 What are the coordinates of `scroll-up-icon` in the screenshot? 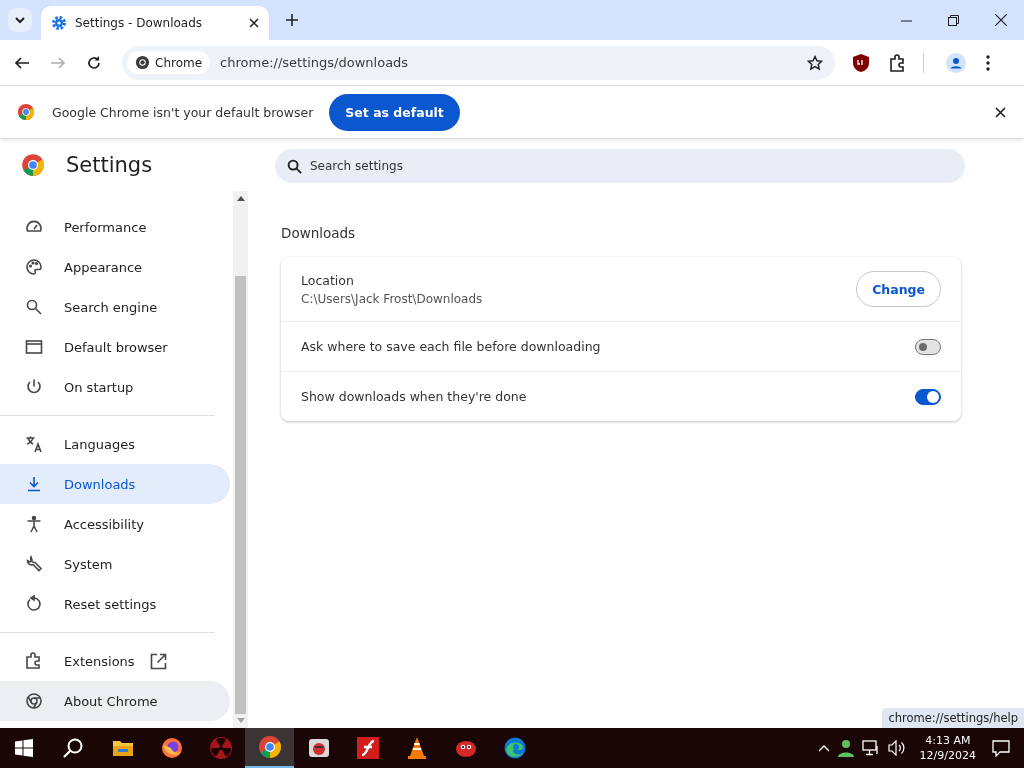 It's located at (240, 198).